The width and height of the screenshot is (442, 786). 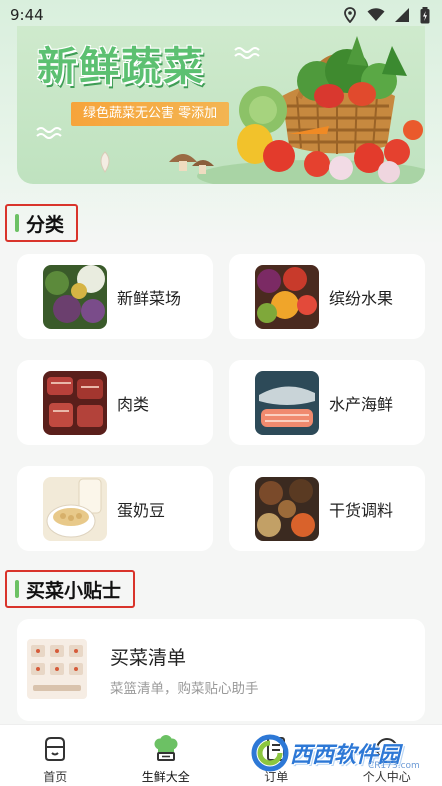 What do you see at coordinates (184, 689) in the screenshot?
I see `shopping-list-description: 菜篮清单，购菜贴心助手` at bounding box center [184, 689].